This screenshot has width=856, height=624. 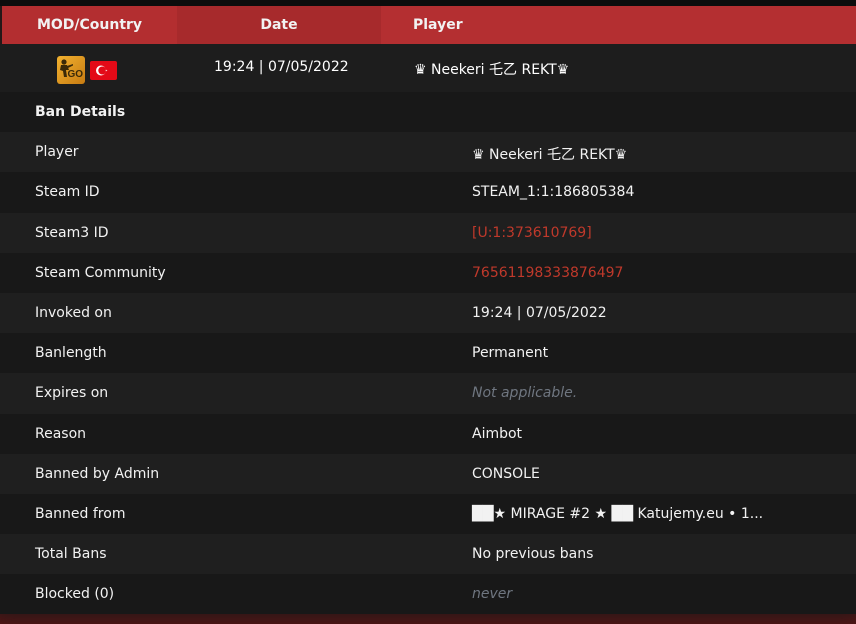 What do you see at coordinates (103, 70) in the screenshot?
I see `turkey-flag-icon` at bounding box center [103, 70].